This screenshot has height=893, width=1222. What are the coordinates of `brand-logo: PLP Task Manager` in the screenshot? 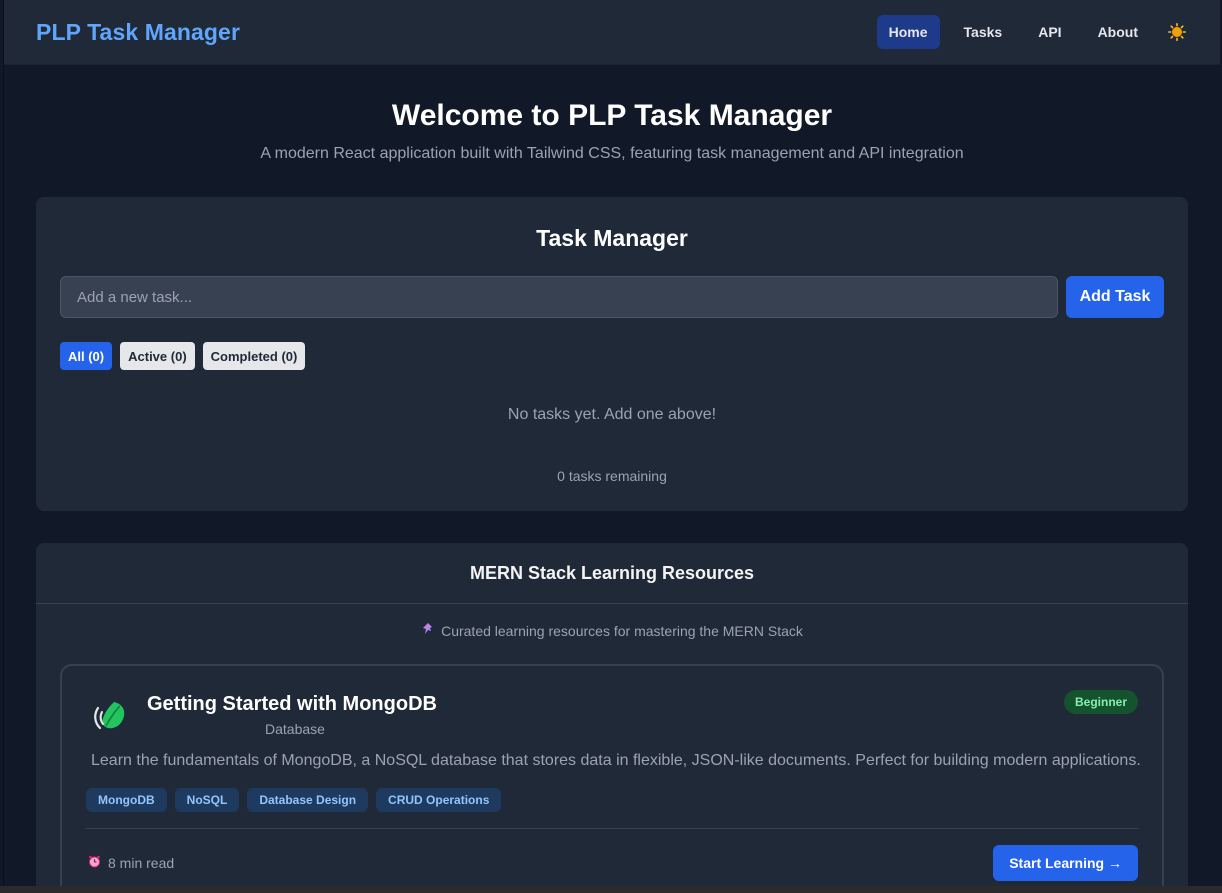 It's located at (138, 32).